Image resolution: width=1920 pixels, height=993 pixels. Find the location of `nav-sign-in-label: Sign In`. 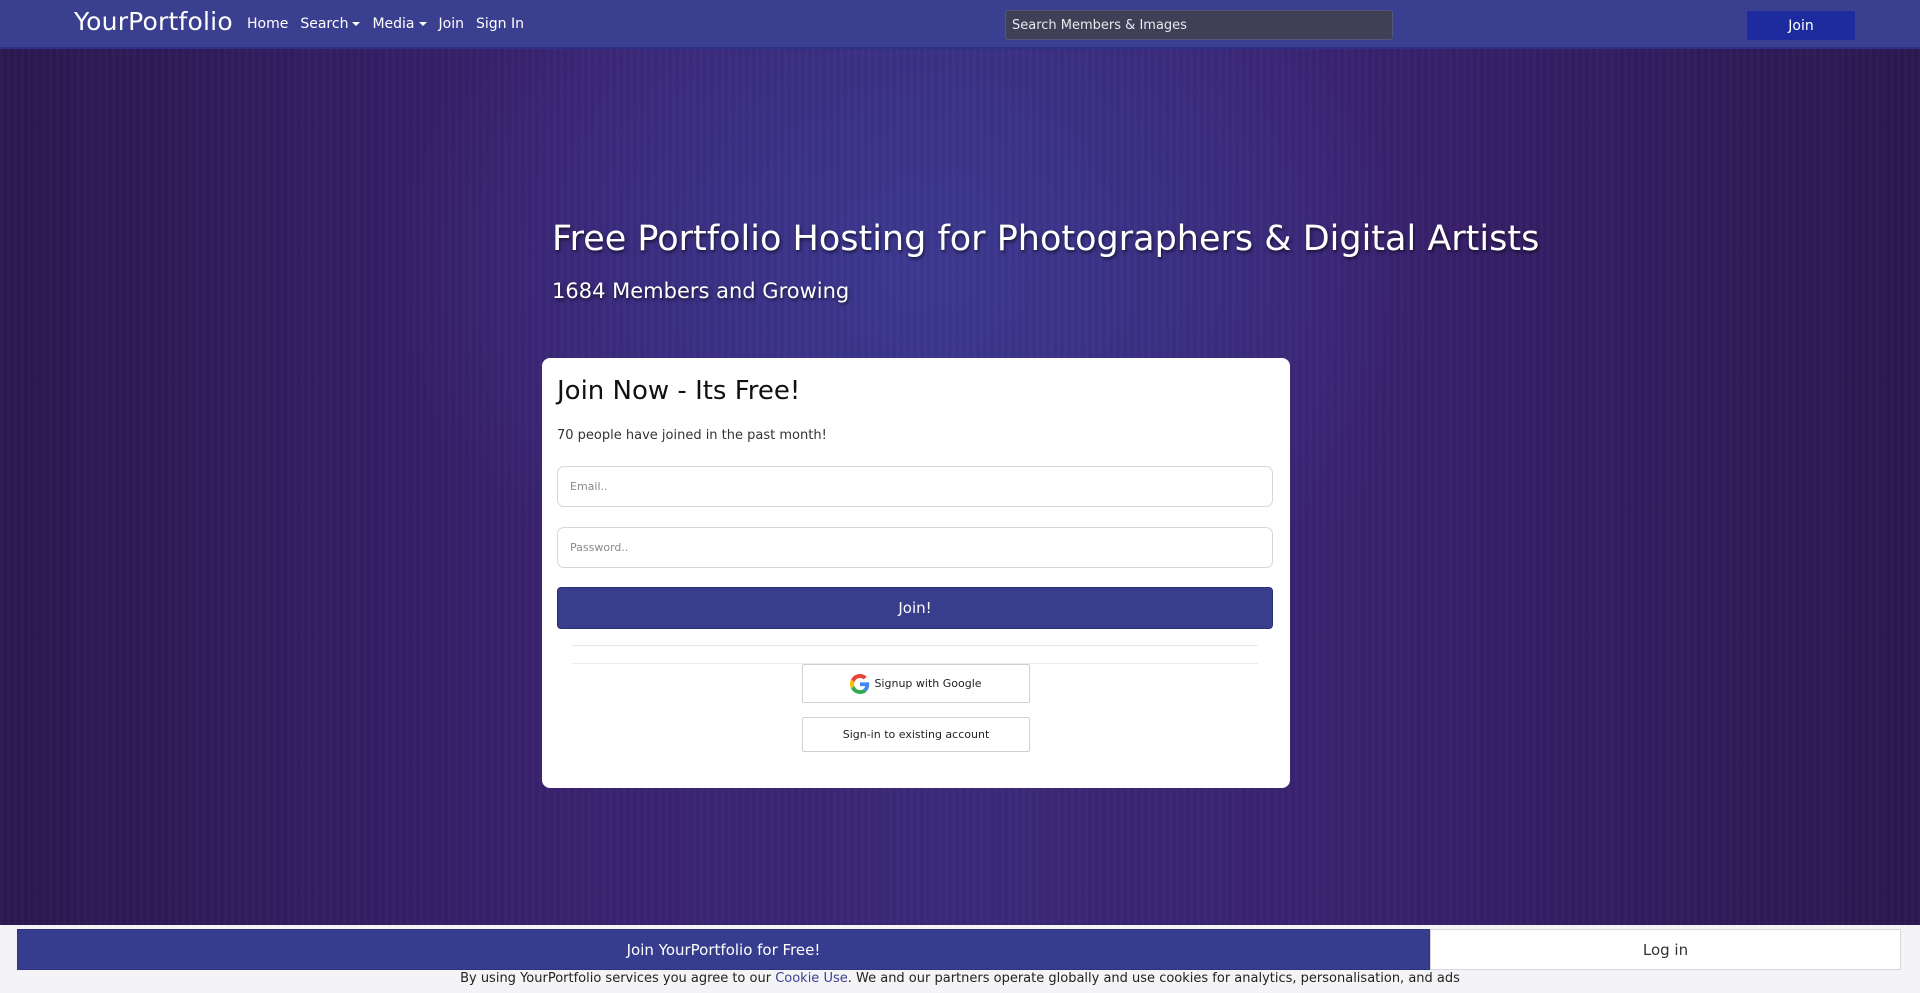

nav-sign-in-label: Sign In is located at coordinates (499, 24).